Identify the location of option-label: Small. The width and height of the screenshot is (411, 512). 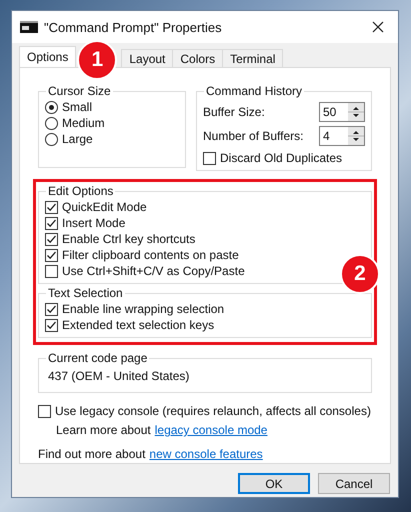
(77, 107).